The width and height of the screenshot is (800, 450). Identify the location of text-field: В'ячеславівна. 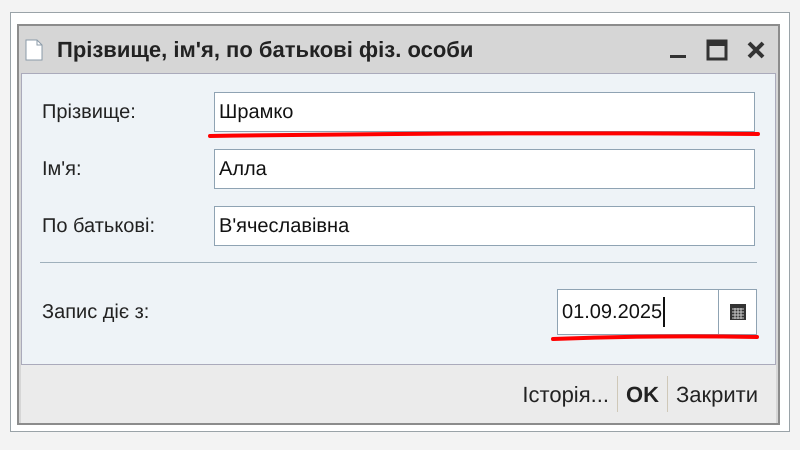
(484, 226).